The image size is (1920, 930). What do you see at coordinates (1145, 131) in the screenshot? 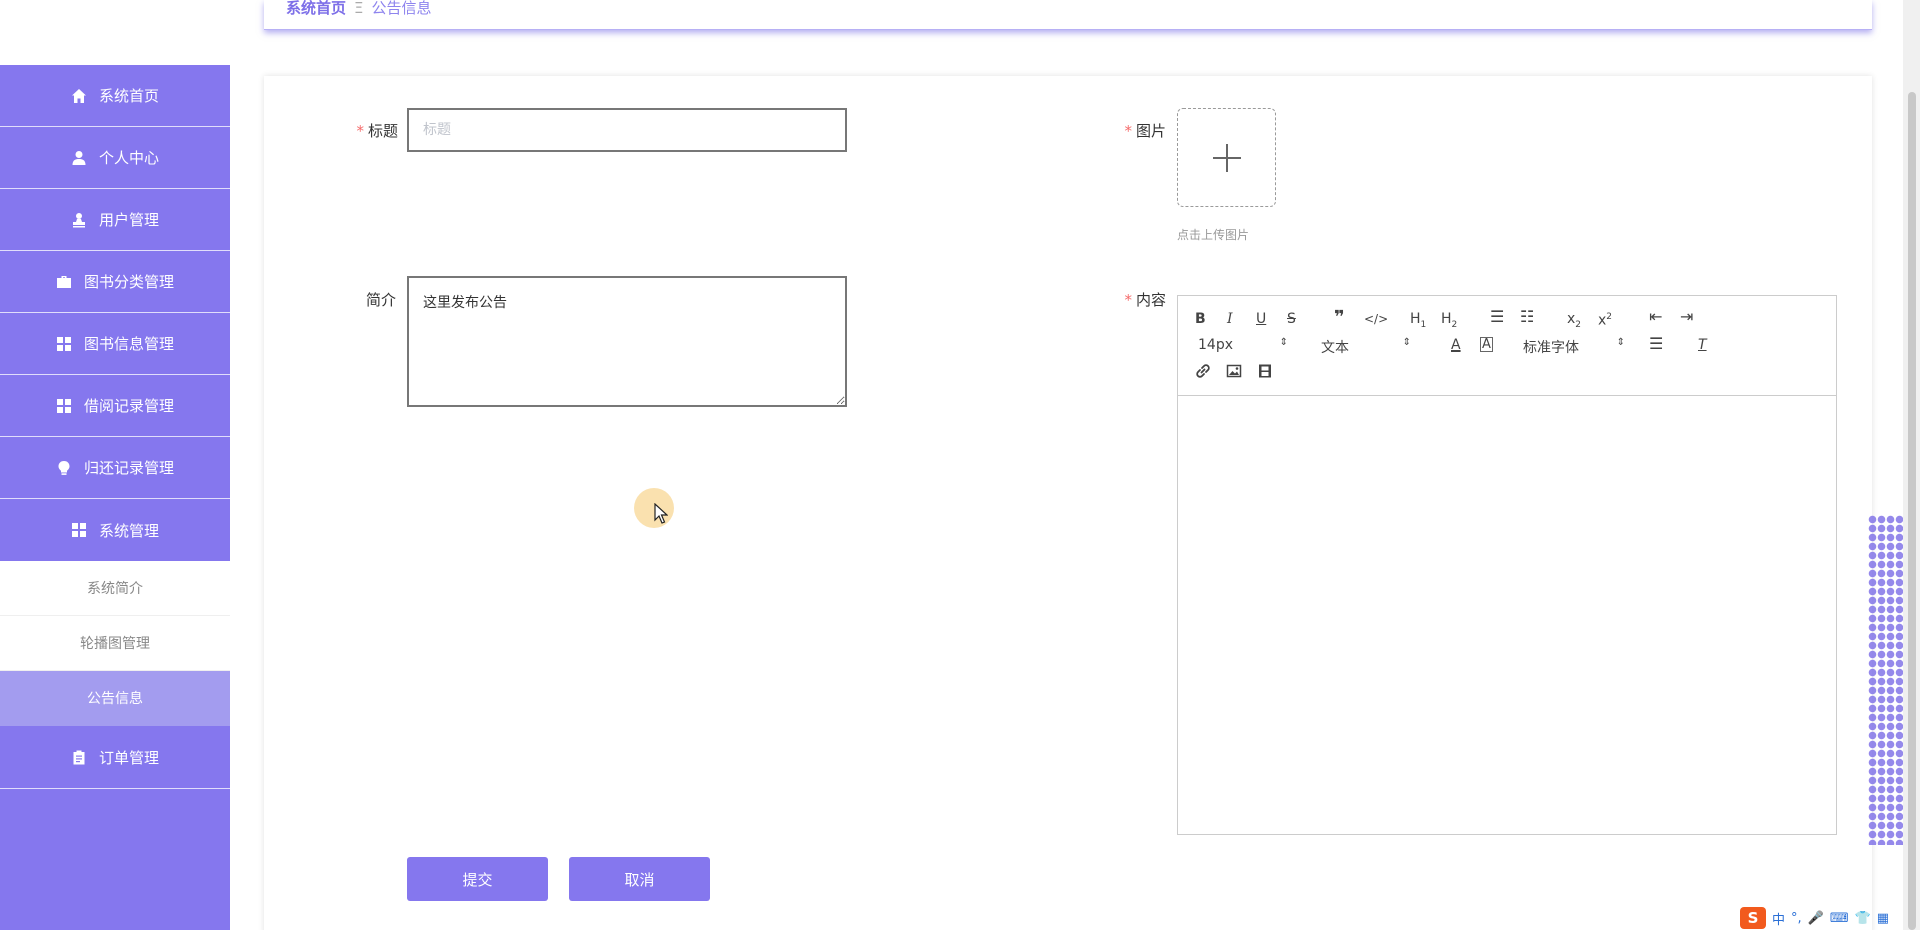
I see `image-label: * 图片` at bounding box center [1145, 131].